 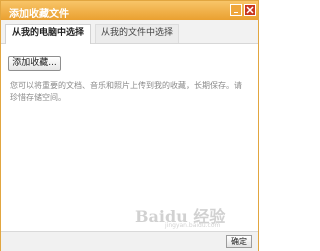 I want to click on close-icon, so click(x=250, y=10).